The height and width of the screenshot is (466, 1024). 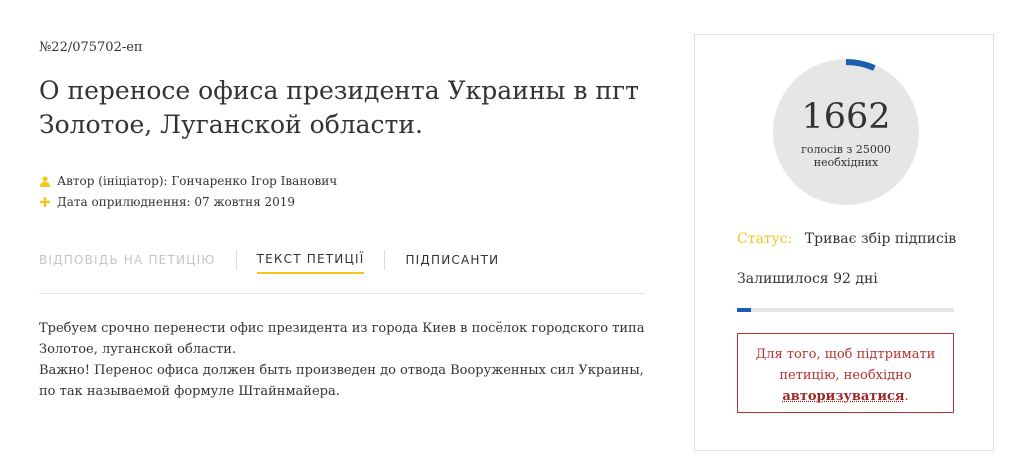 I want to click on votes-caption: голосів з 25000 необхідних, so click(x=846, y=156).